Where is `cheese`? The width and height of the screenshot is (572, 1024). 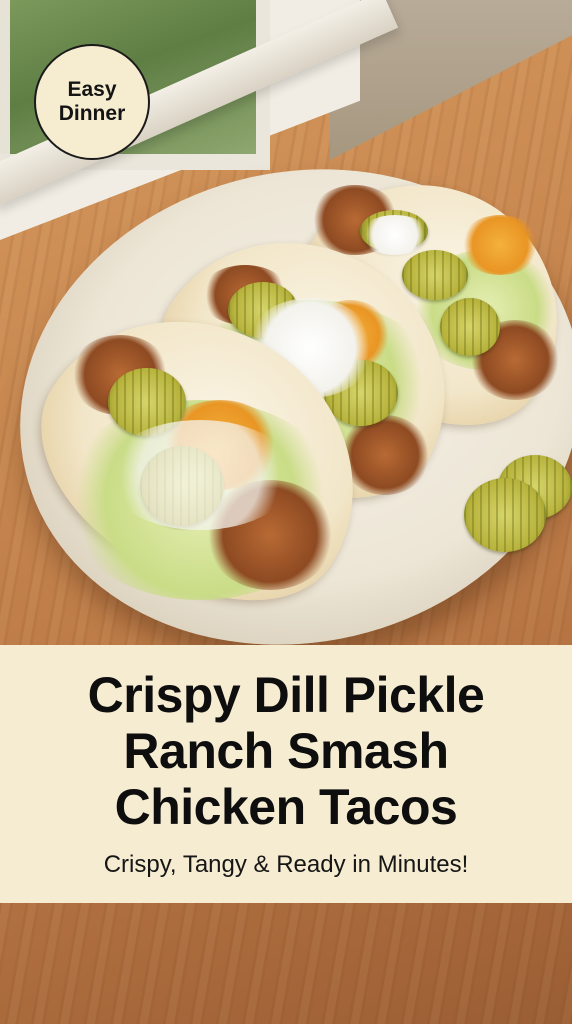
cheese is located at coordinates (500, 245).